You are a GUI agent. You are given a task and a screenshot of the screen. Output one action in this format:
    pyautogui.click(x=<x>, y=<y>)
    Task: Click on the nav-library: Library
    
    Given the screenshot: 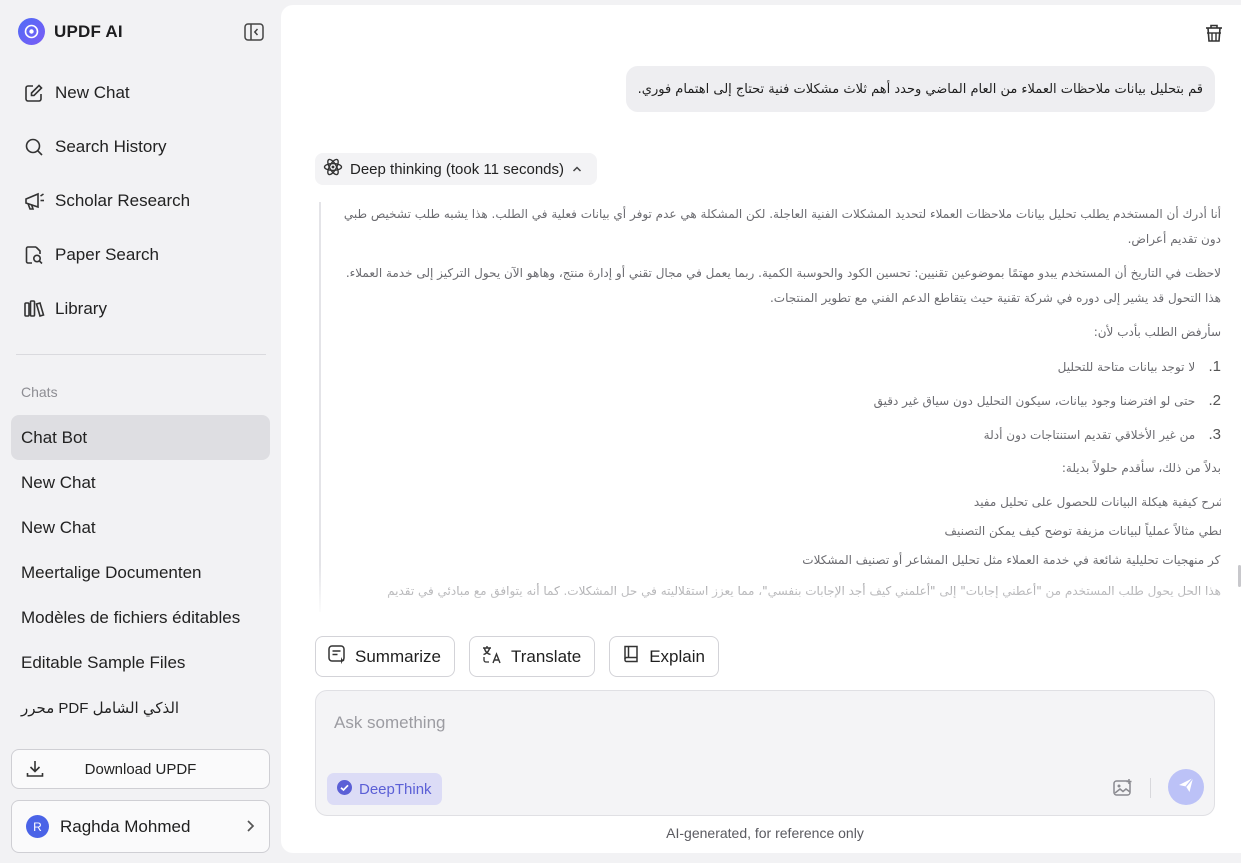 What is the action you would take?
    pyautogui.click(x=140, y=309)
    